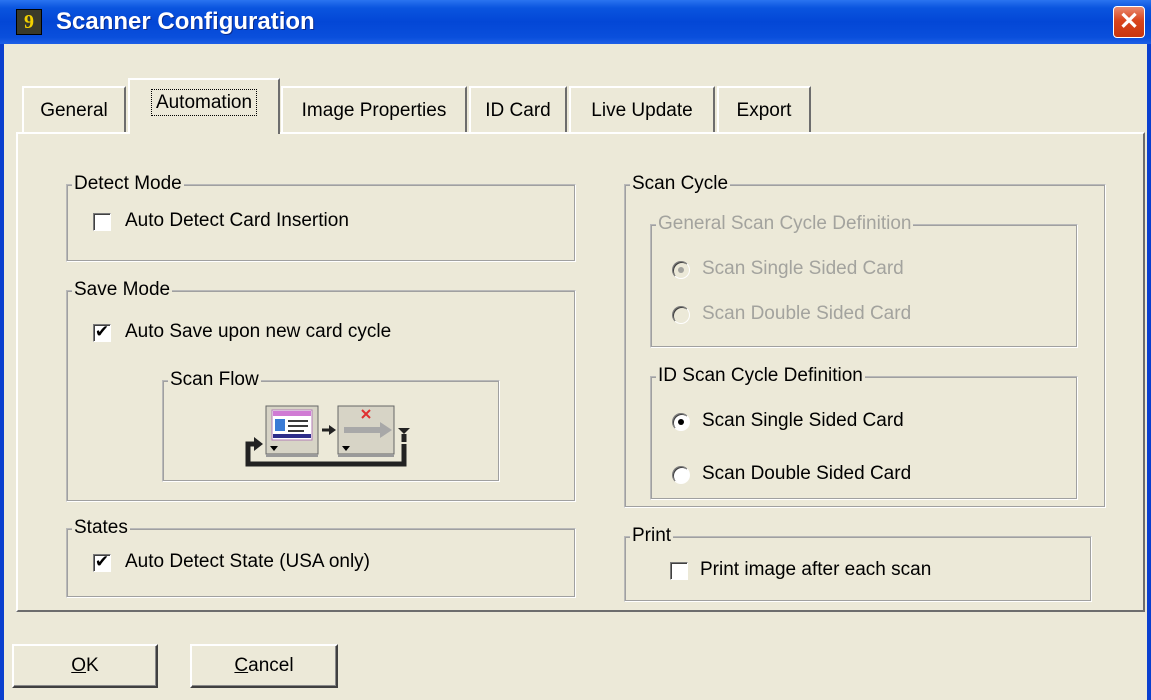 This screenshot has width=1151, height=700. Describe the element at coordinates (92, 665) in the screenshot. I see `ok-label: K` at that location.